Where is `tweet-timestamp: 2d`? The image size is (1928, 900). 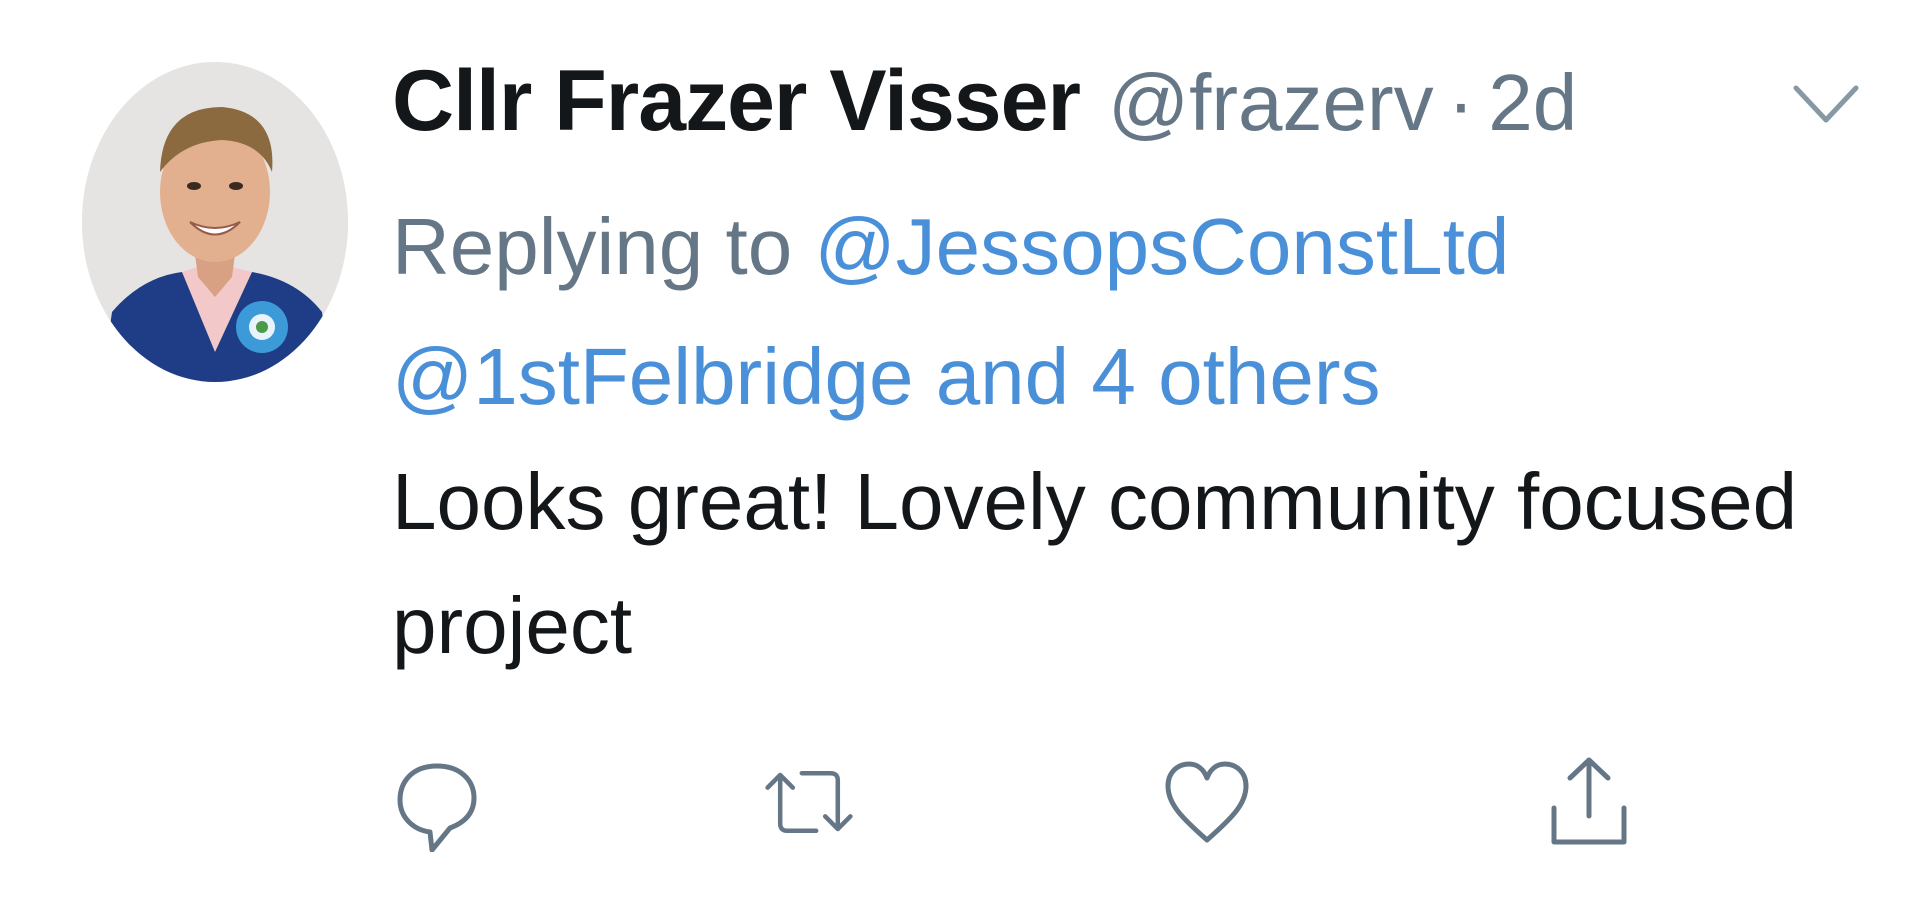 tweet-timestamp: 2d is located at coordinates (1532, 103).